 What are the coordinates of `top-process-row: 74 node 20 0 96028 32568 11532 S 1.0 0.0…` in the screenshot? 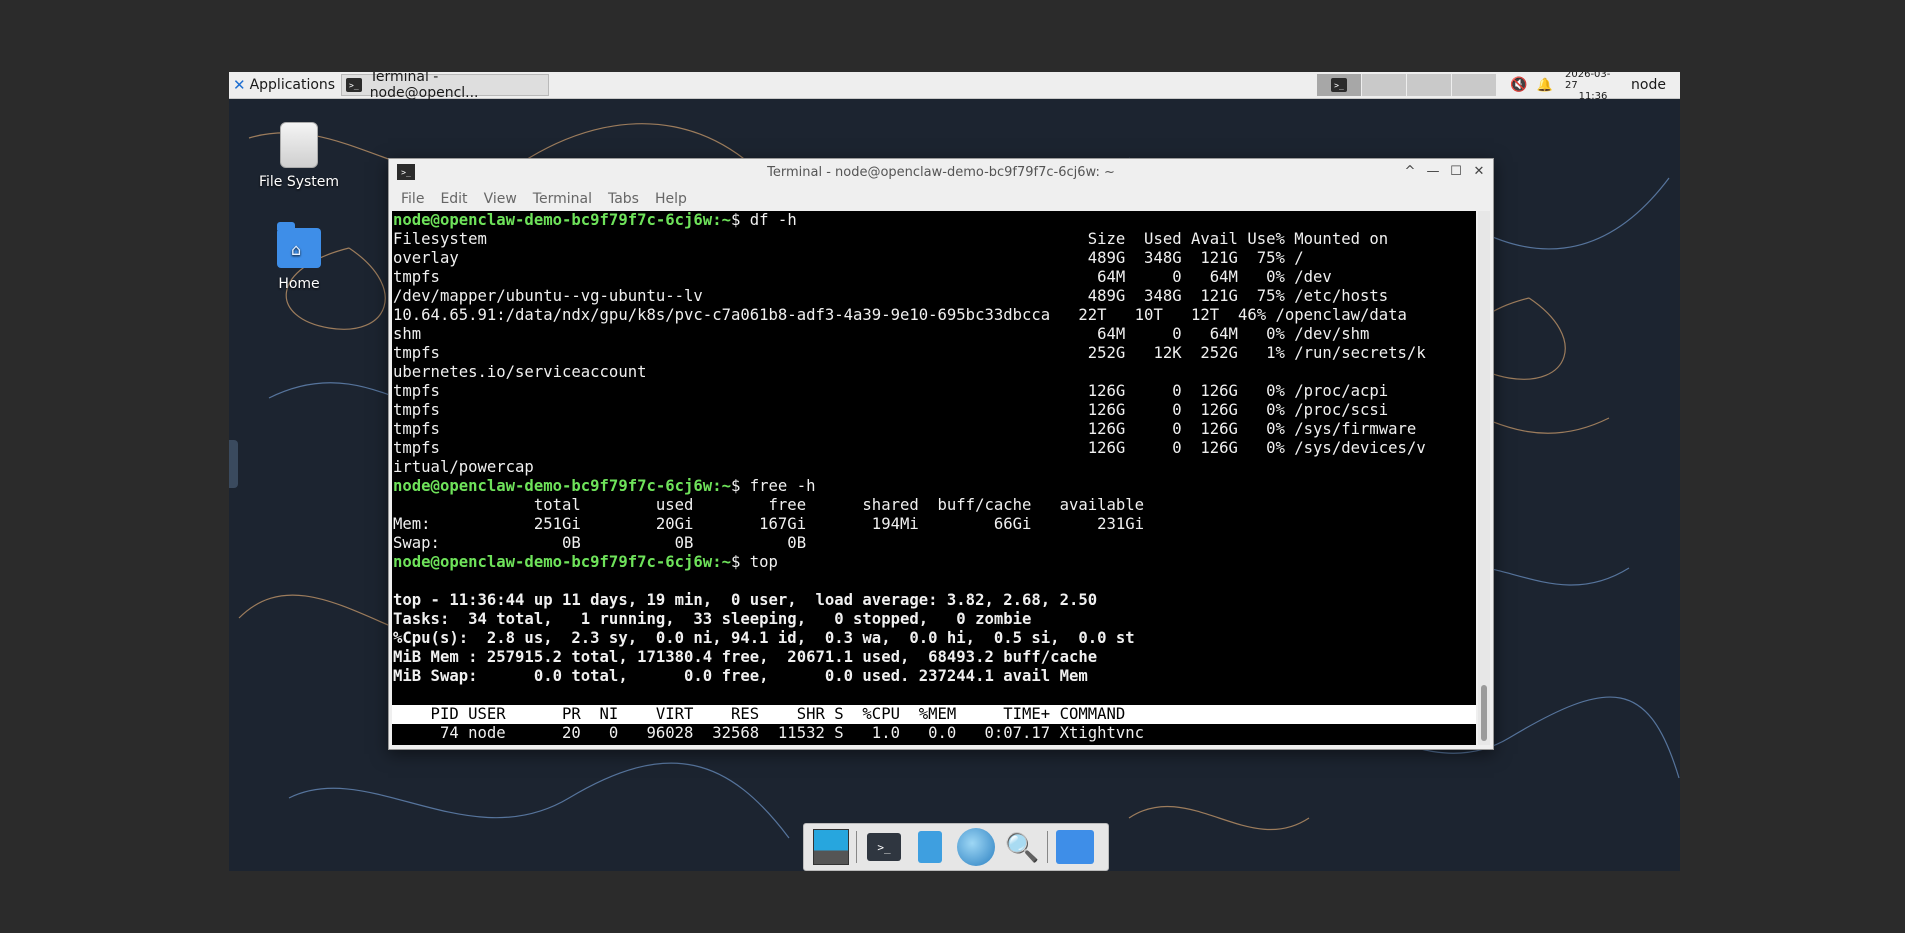 It's located at (769, 733).